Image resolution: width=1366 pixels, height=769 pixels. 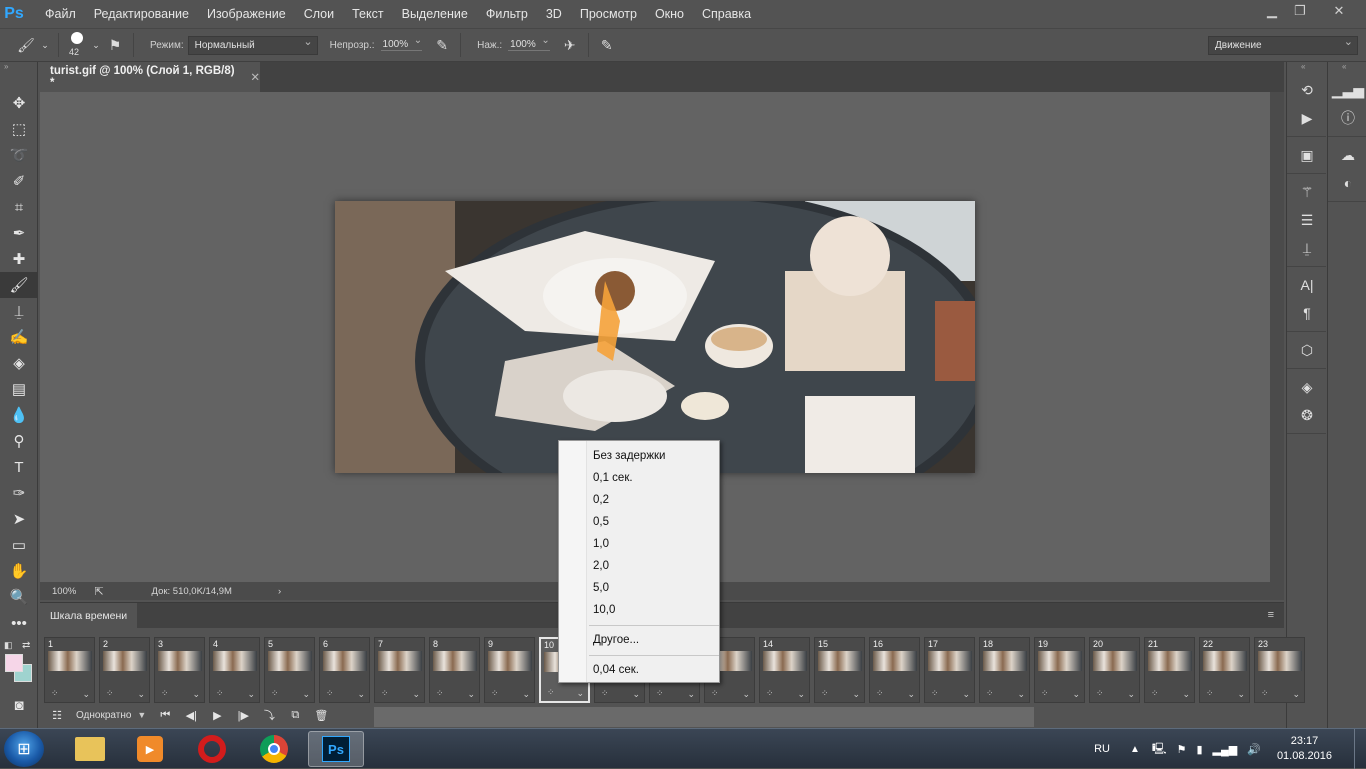 I want to click on layer-comps-icon: ▣, so click(x=1307, y=155).